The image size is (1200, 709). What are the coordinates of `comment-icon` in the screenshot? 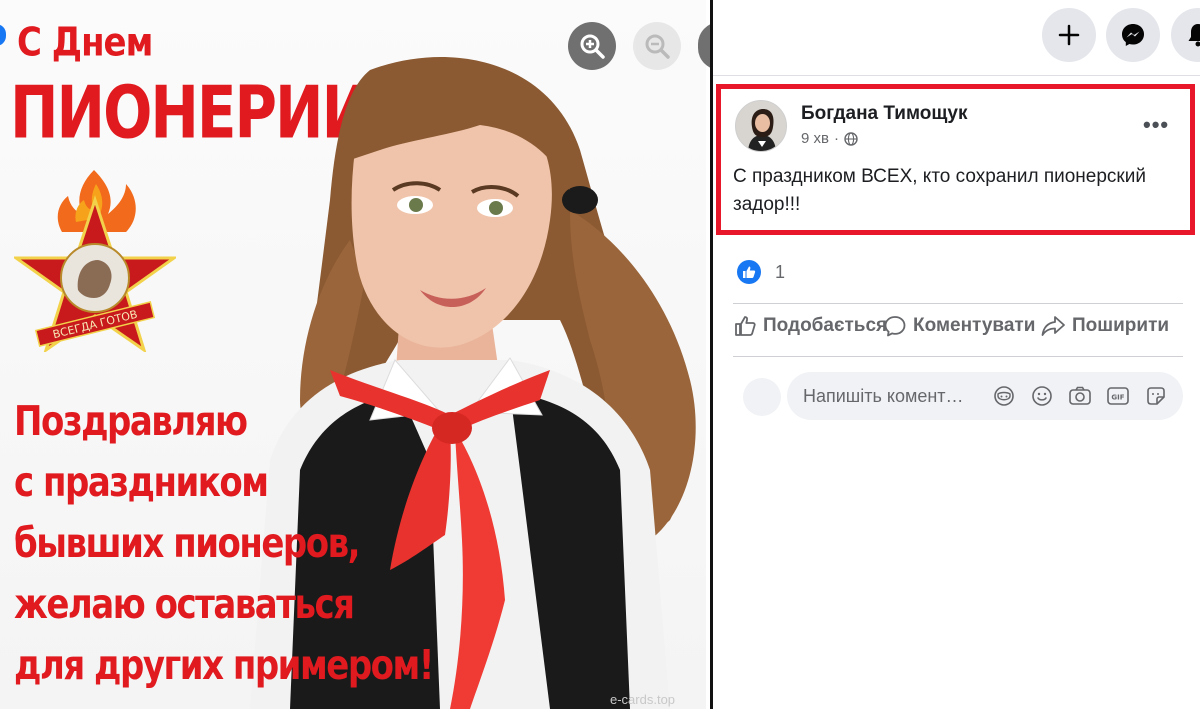 It's located at (895, 326).